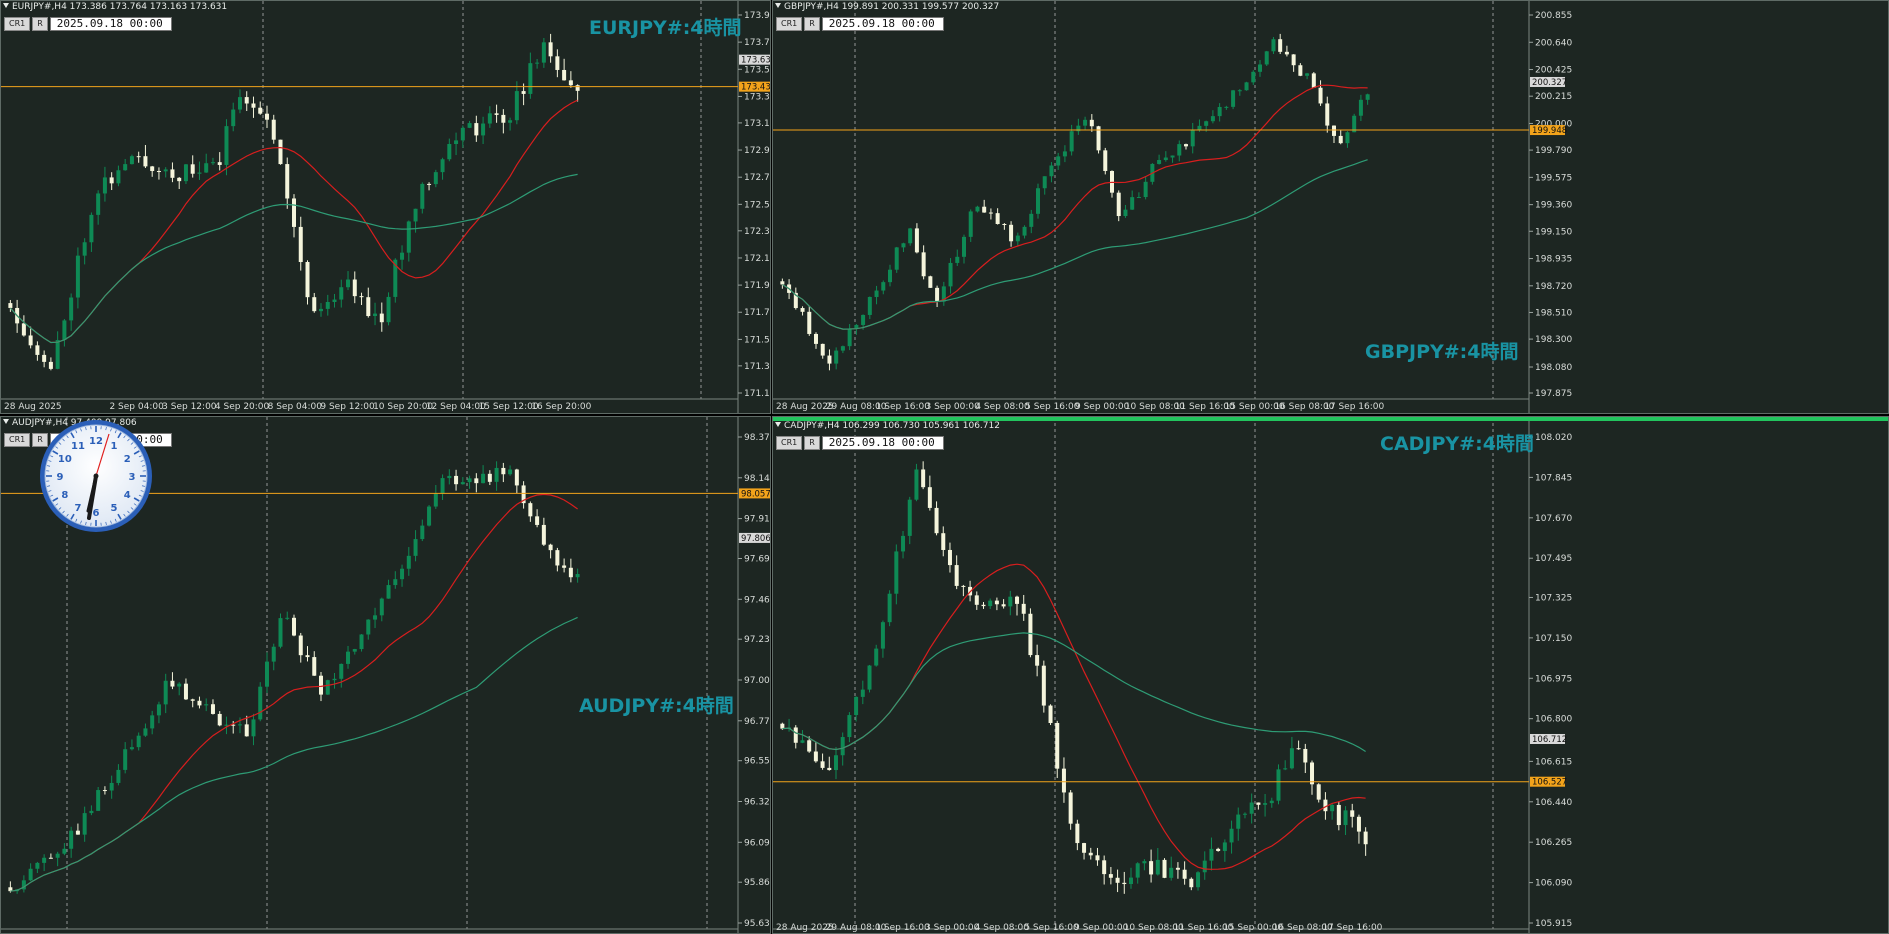 The height and width of the screenshot is (934, 1889). What do you see at coordinates (1553, 151) in the screenshot?
I see `price-tick-label: 199.790` at bounding box center [1553, 151].